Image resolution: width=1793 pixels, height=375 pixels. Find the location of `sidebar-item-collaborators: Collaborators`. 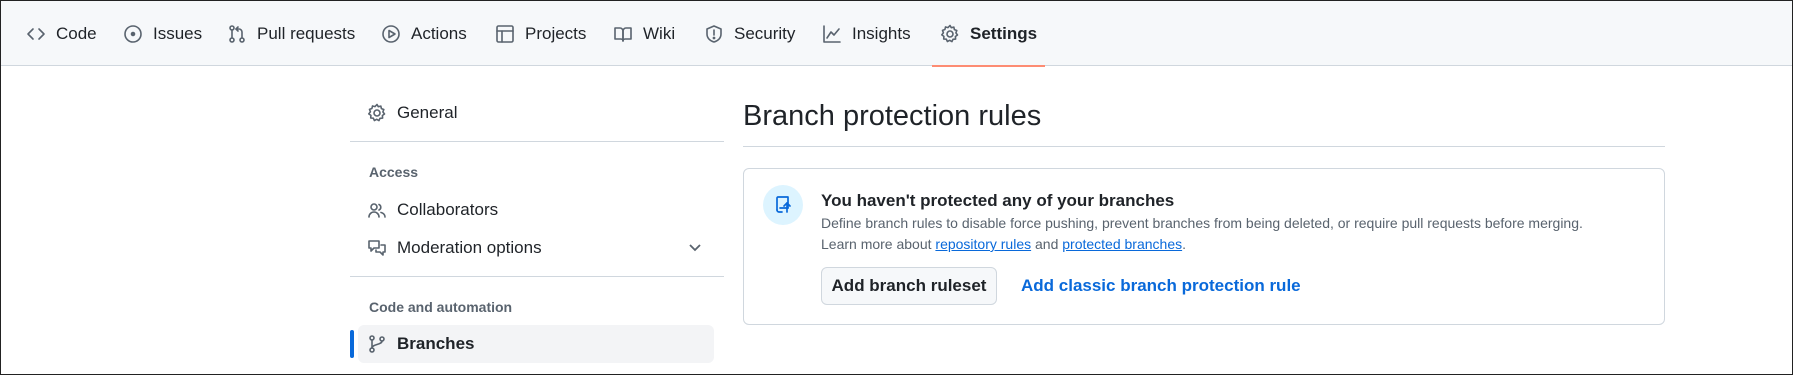

sidebar-item-collaborators: Collaborators is located at coordinates (432, 210).